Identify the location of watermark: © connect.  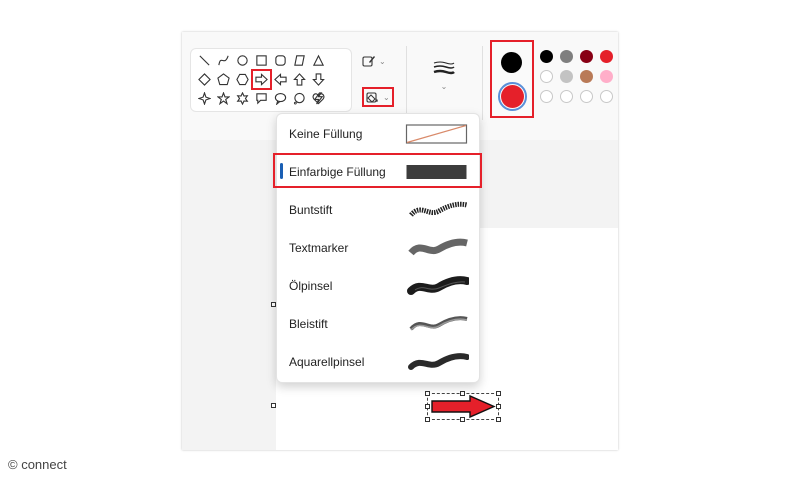
(37, 464).